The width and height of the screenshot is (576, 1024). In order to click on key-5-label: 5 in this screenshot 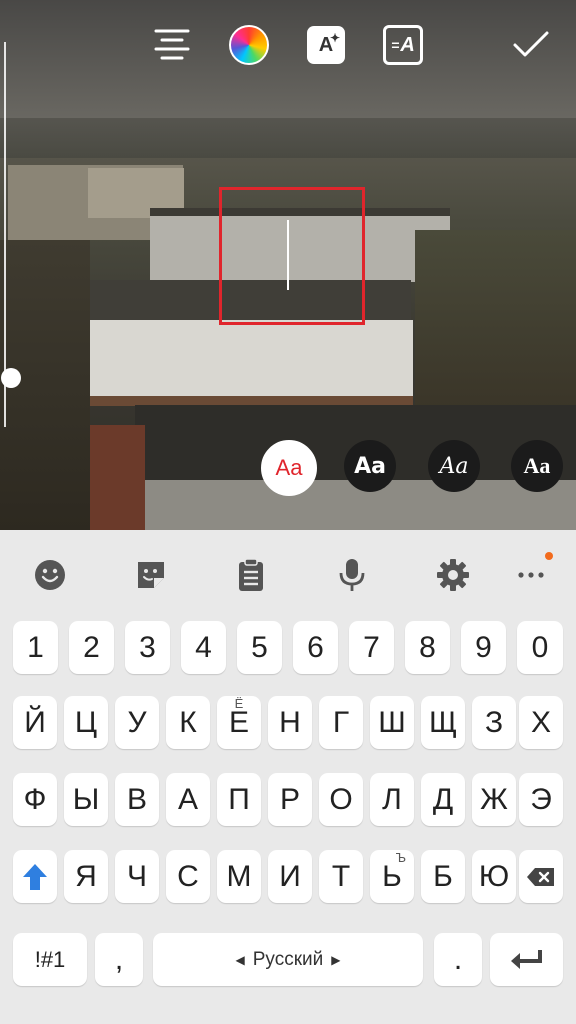, I will do `click(259, 647)`.